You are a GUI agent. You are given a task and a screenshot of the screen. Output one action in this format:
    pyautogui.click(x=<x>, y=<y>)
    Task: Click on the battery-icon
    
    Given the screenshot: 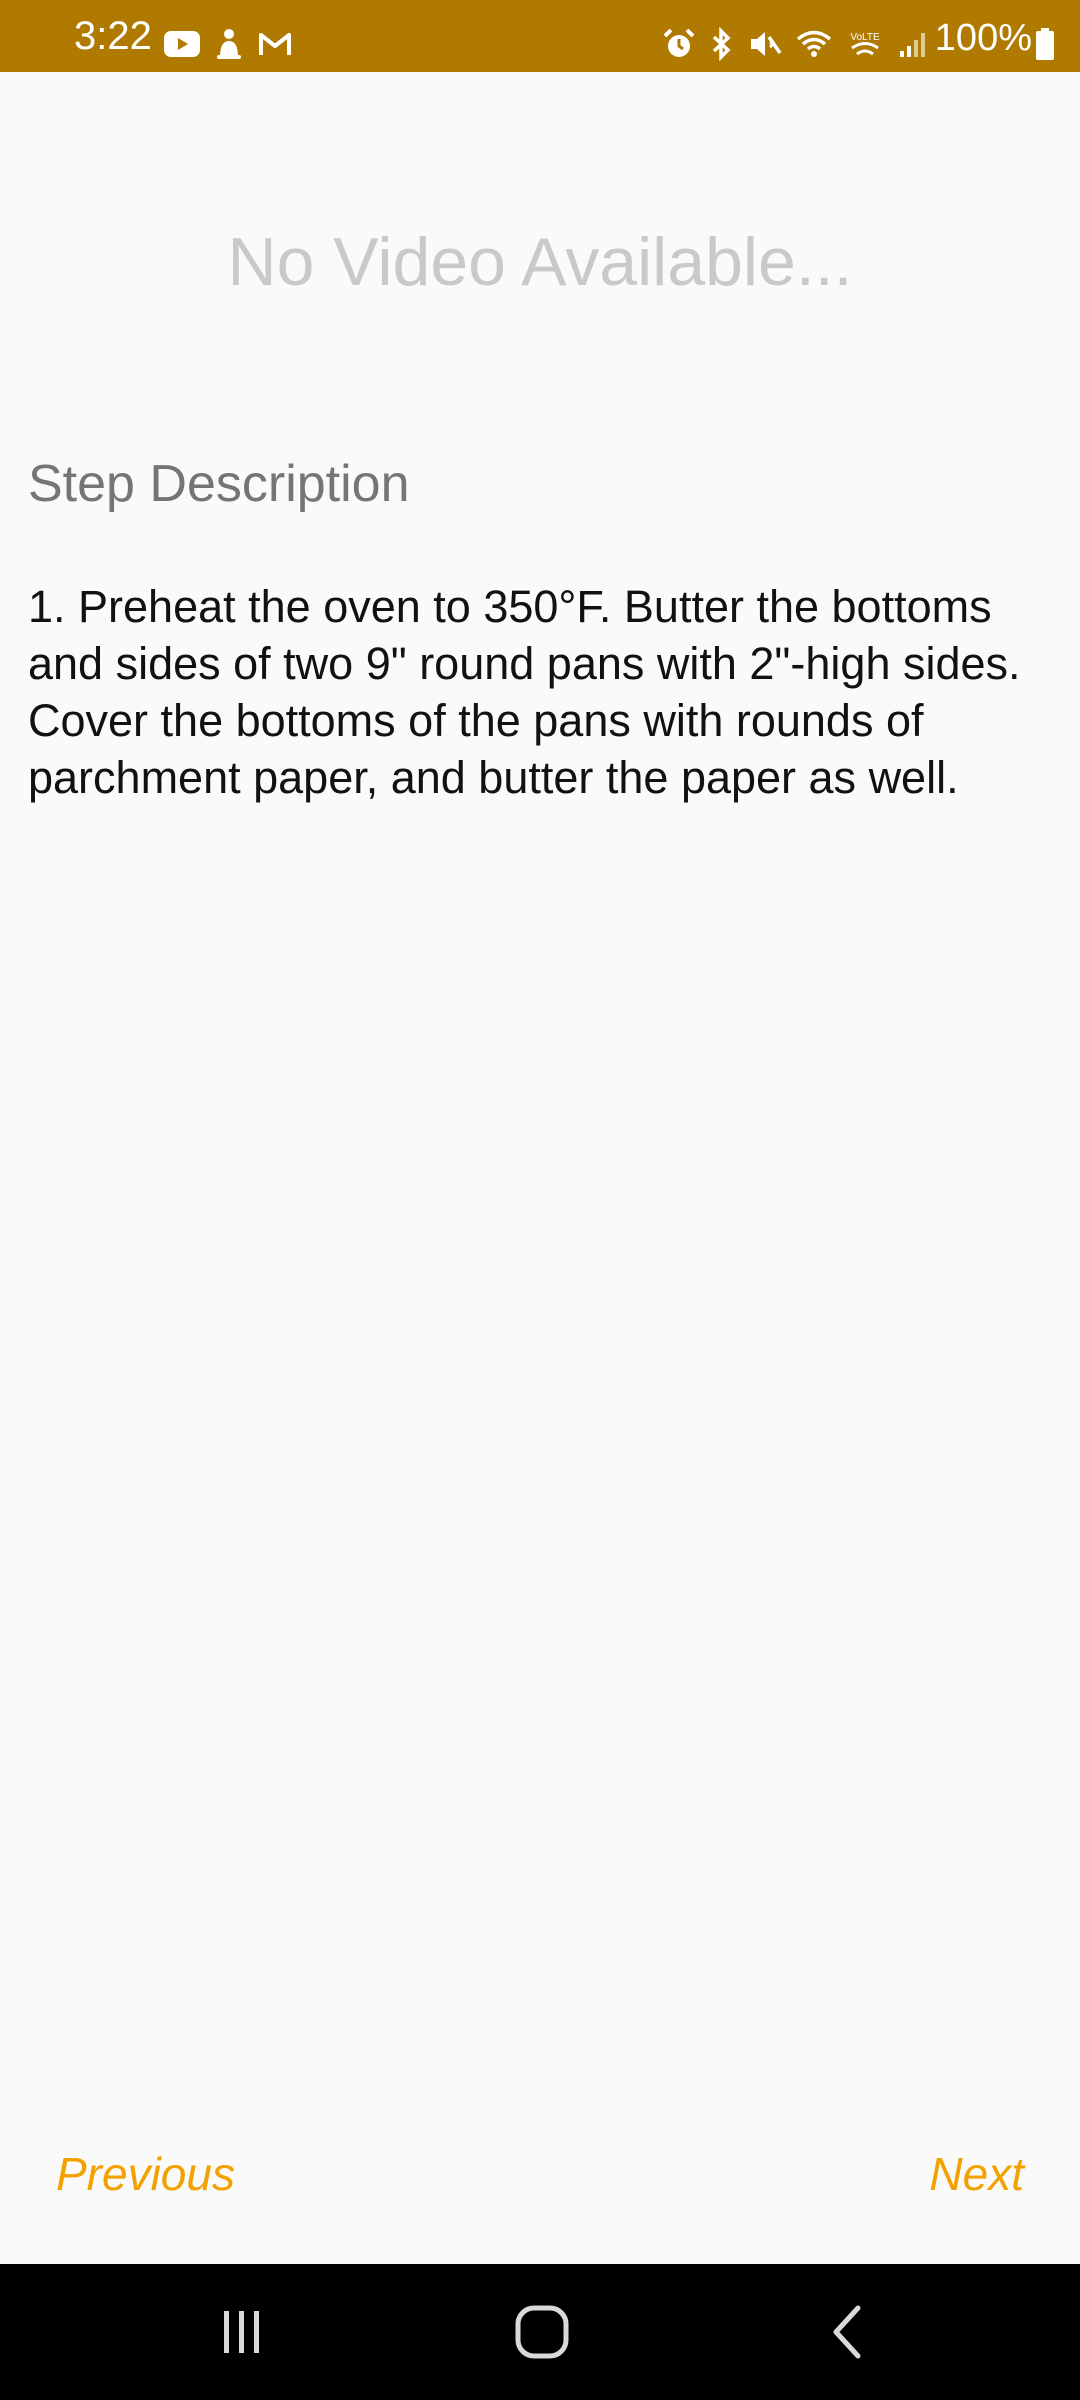 What is the action you would take?
    pyautogui.click(x=1045, y=44)
    